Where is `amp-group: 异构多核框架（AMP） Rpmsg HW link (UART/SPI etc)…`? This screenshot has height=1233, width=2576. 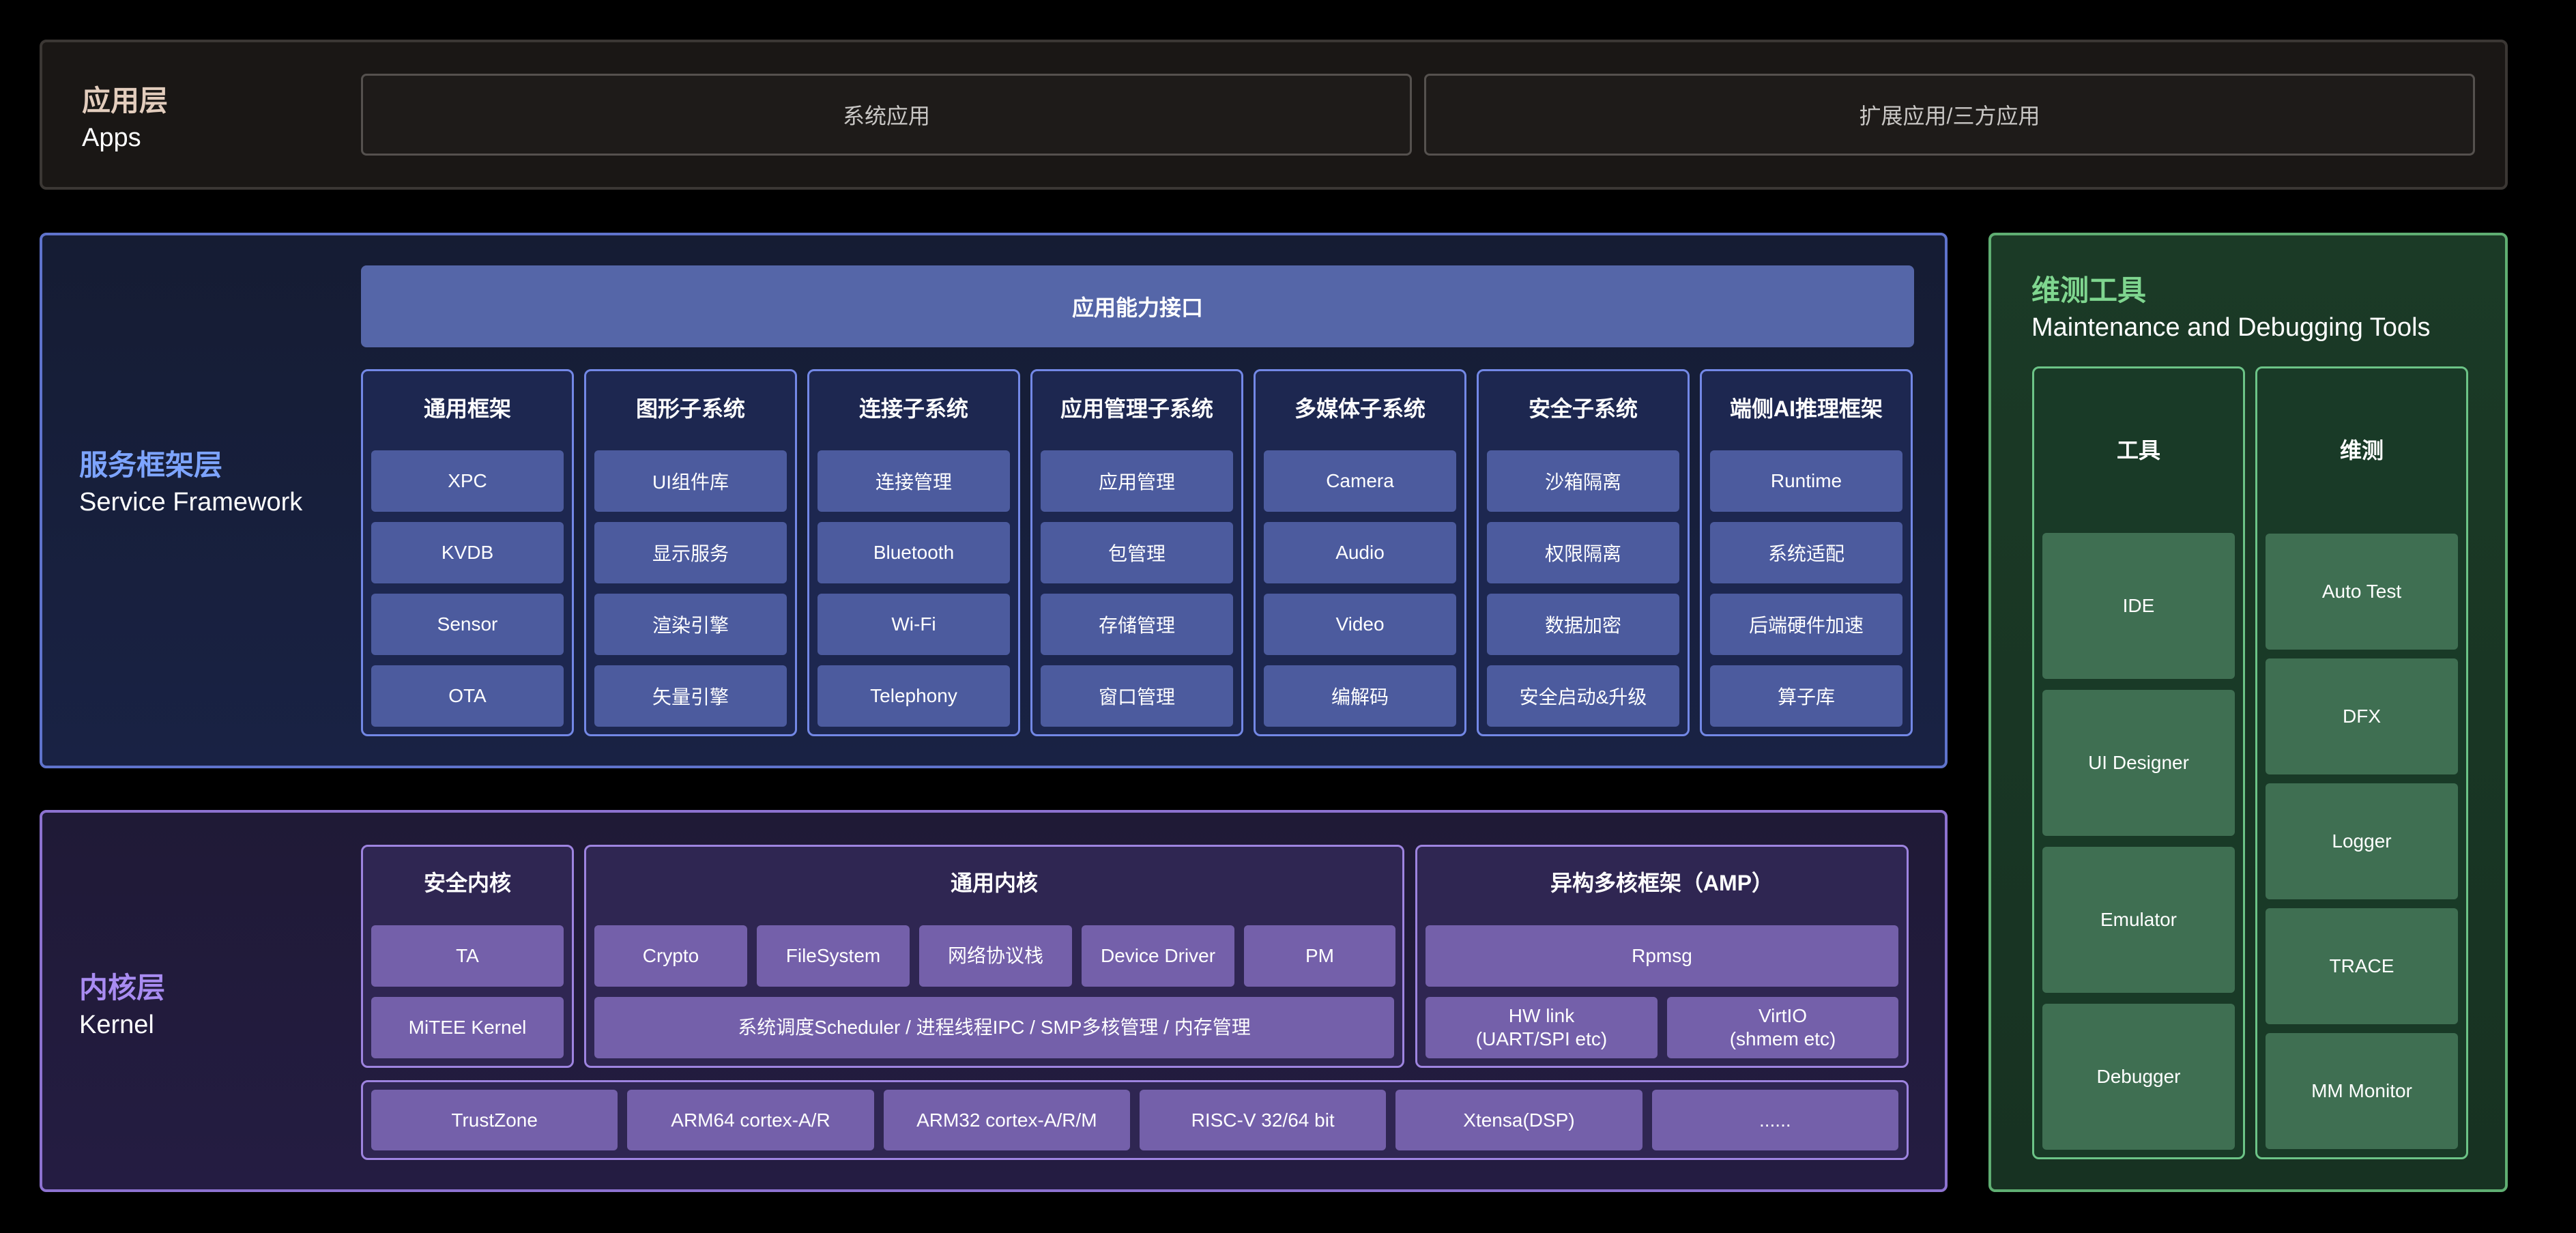 amp-group: 异构多核框架（AMP） Rpmsg HW link (UART/SPI etc)… is located at coordinates (1662, 956).